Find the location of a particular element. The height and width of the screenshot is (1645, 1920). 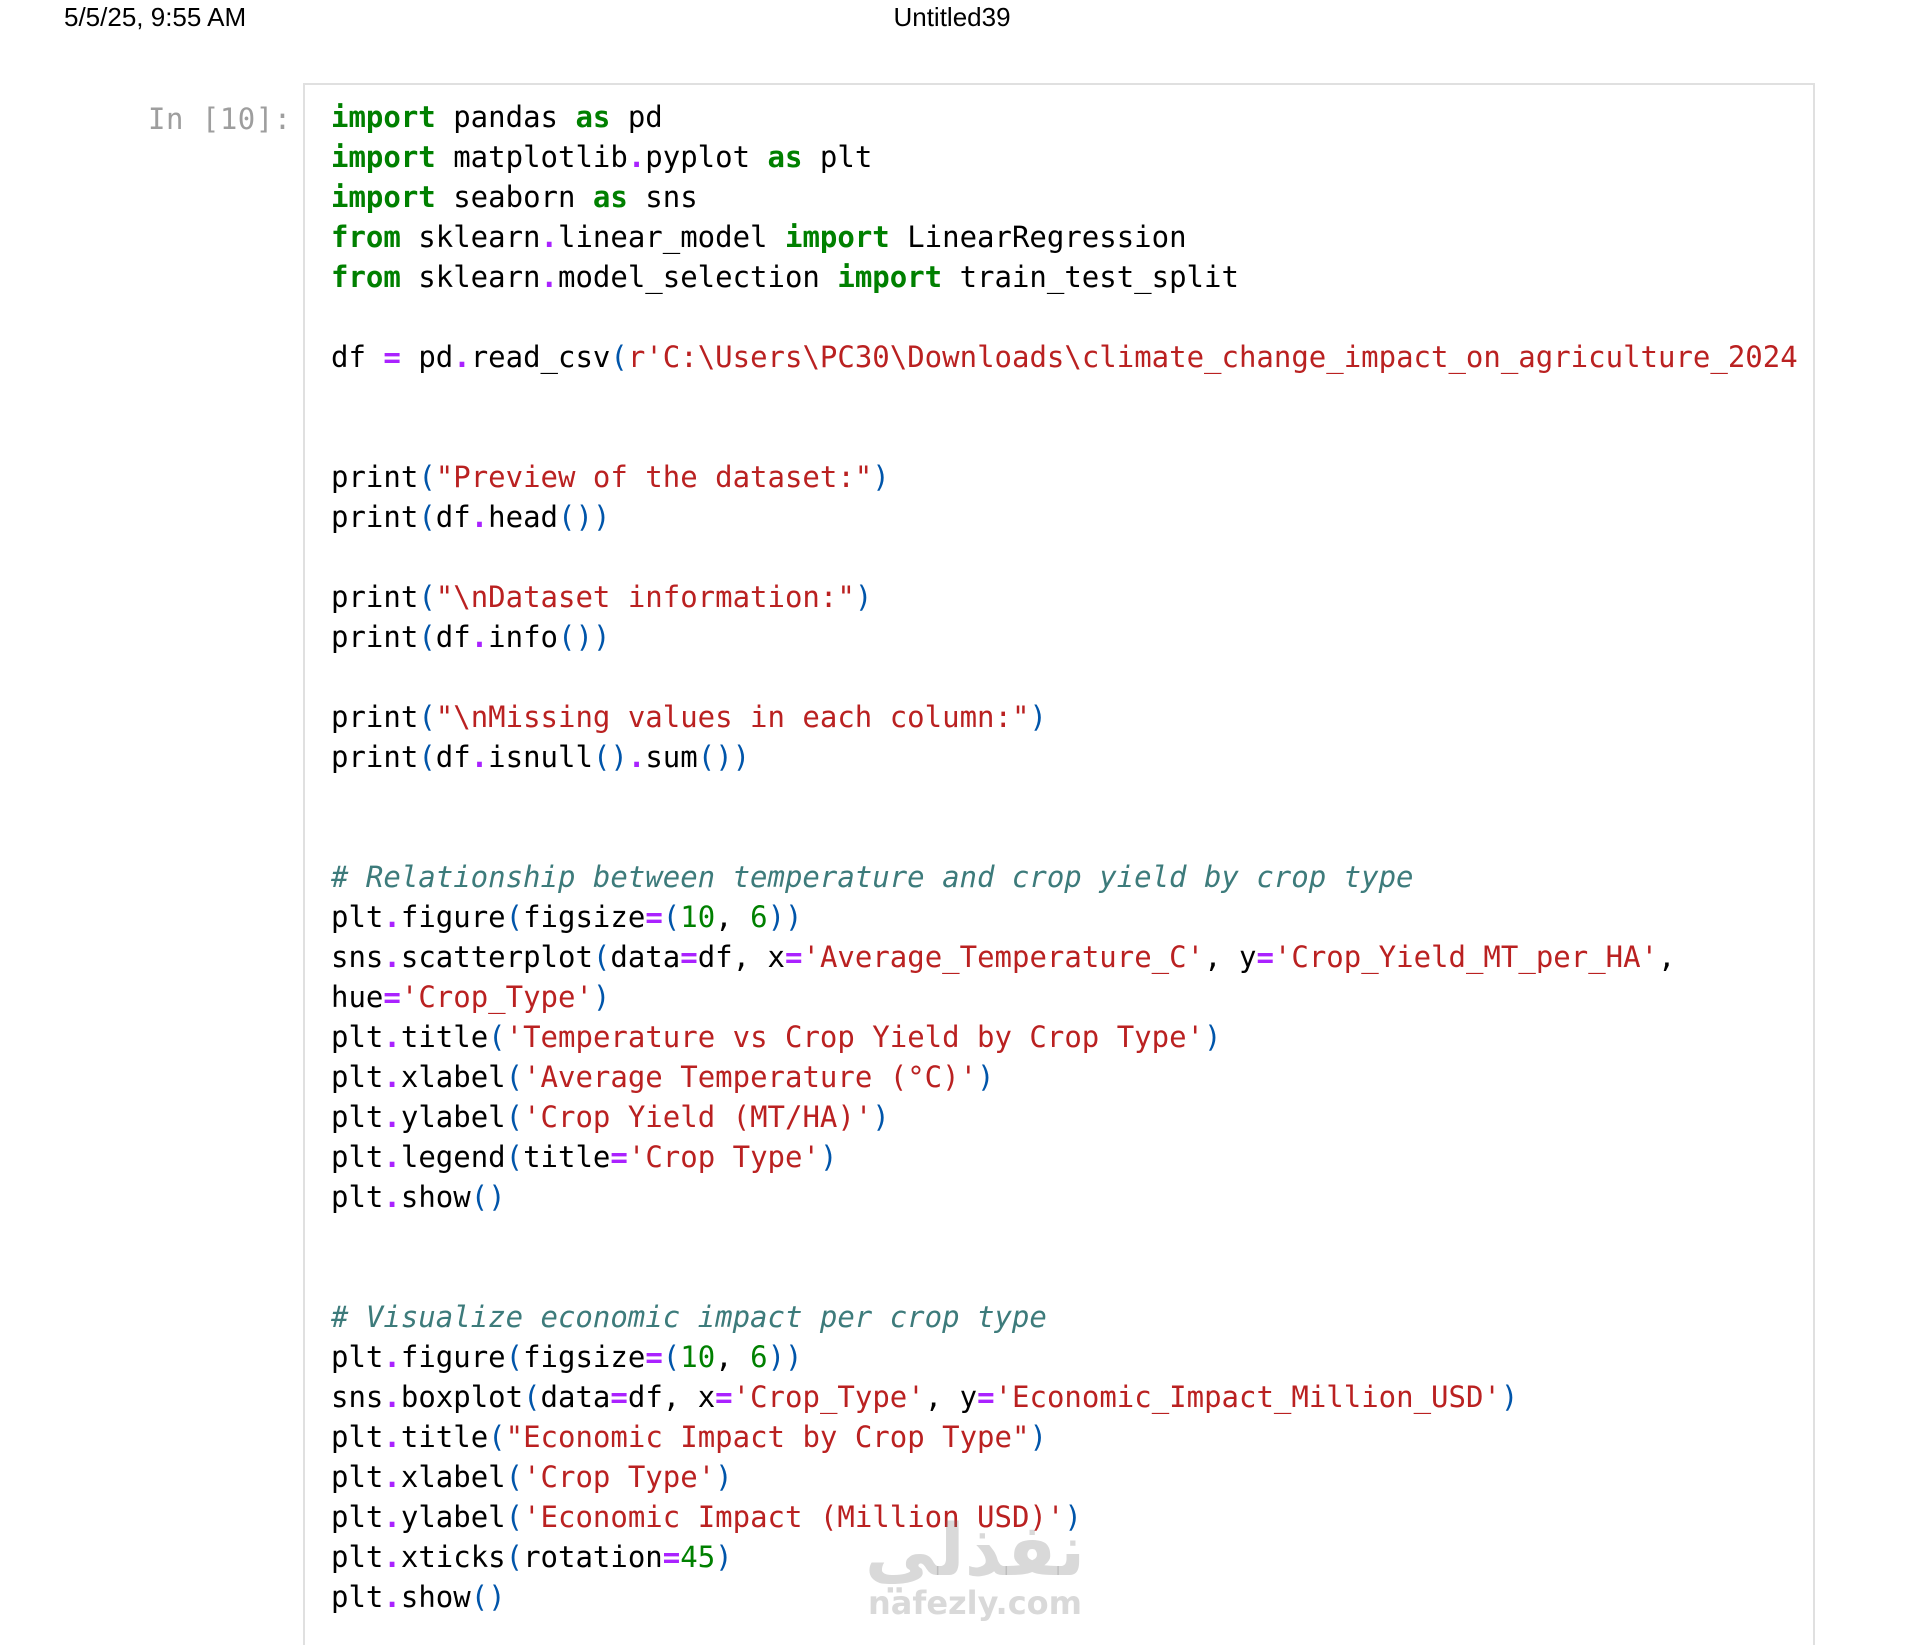

notebook-title: Untitled39 is located at coordinates (952, 17).